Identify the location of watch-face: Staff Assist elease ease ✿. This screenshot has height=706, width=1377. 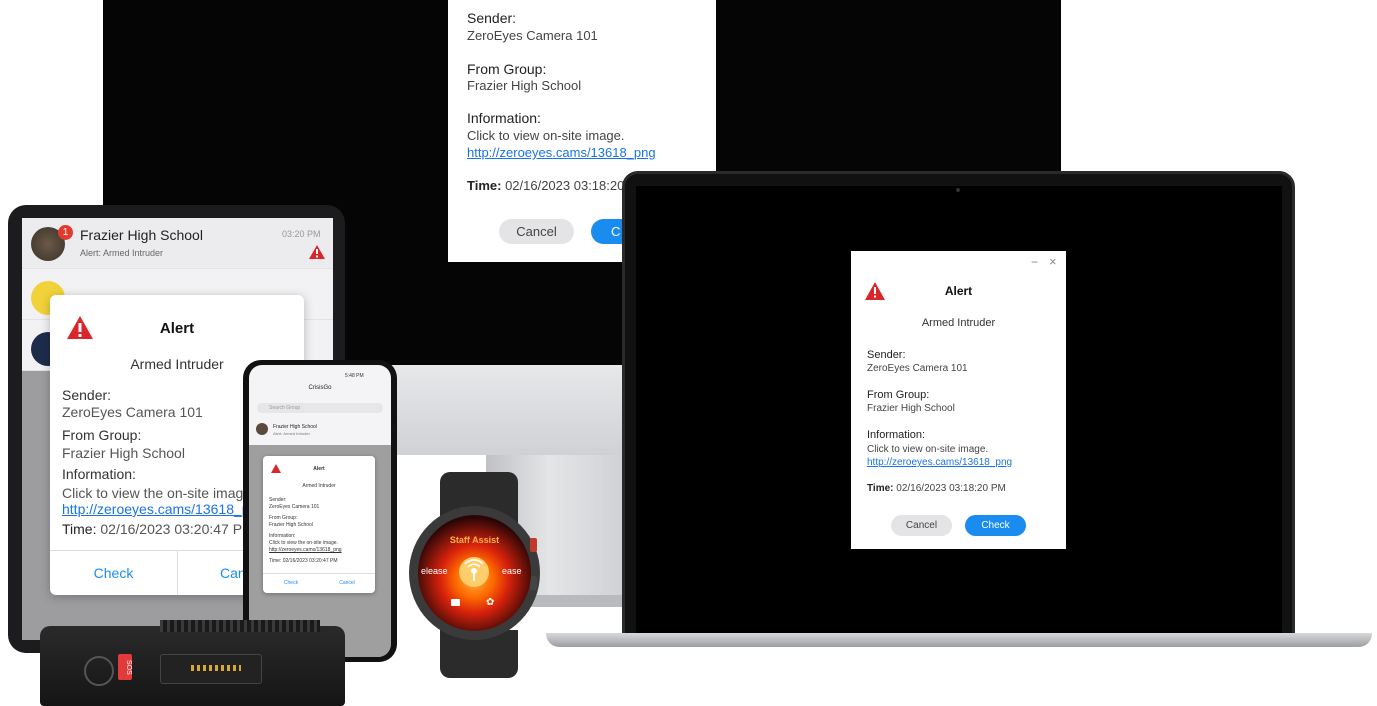
(474, 573).